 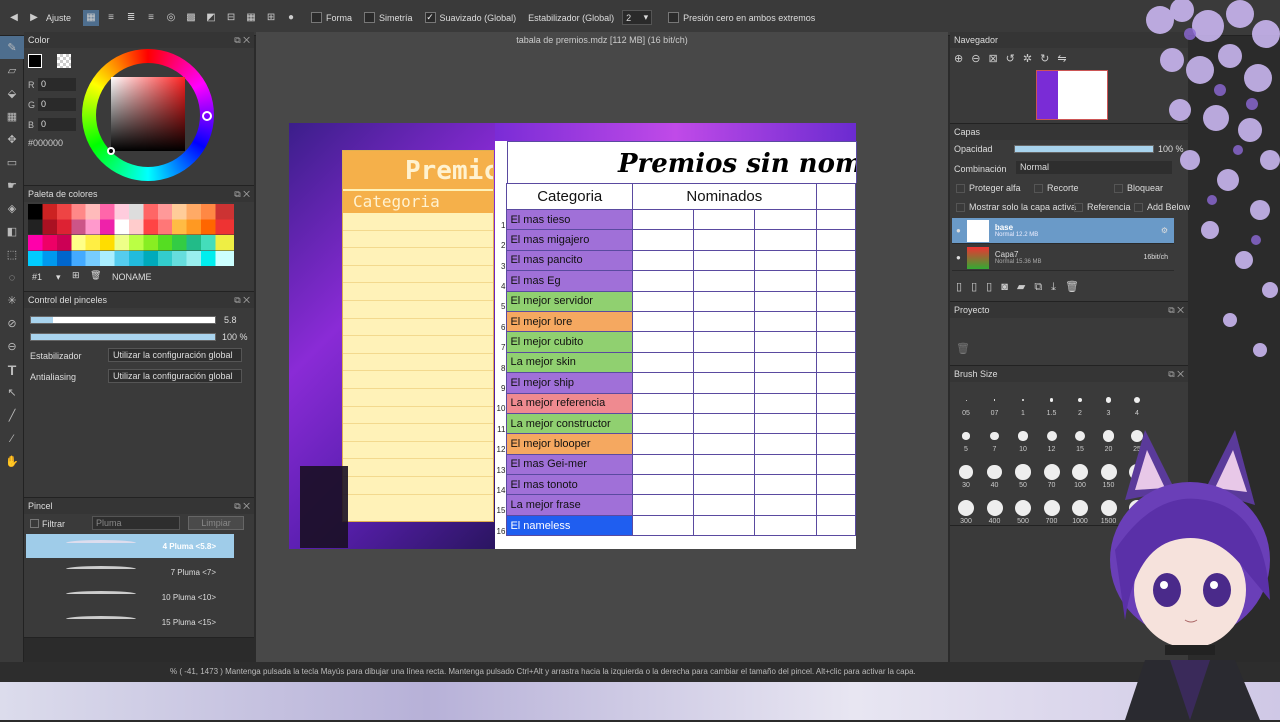 What do you see at coordinates (1109, 403) in the screenshot?
I see `brush-size-option: 3` at bounding box center [1109, 403].